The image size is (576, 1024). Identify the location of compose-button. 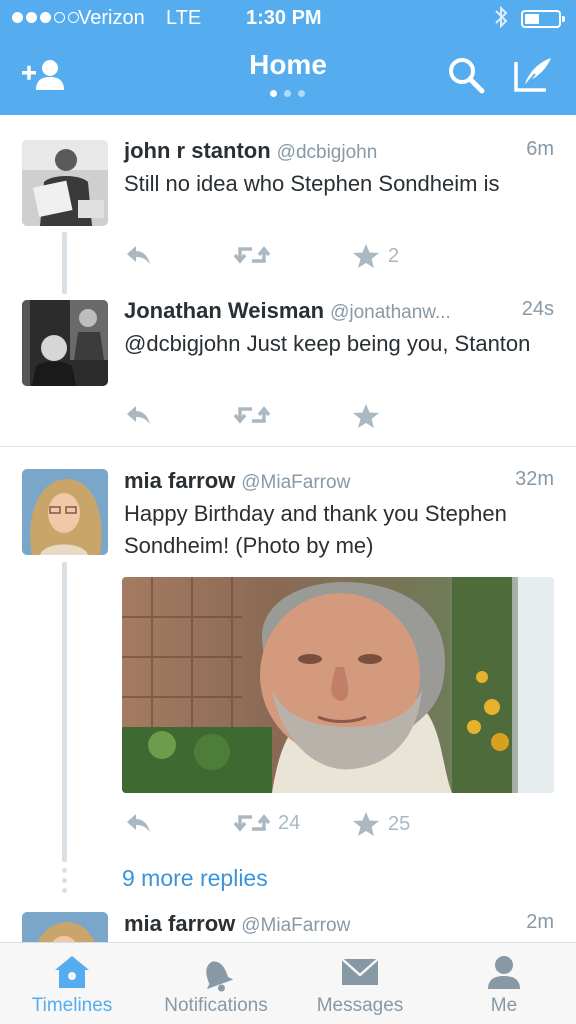
(534, 76).